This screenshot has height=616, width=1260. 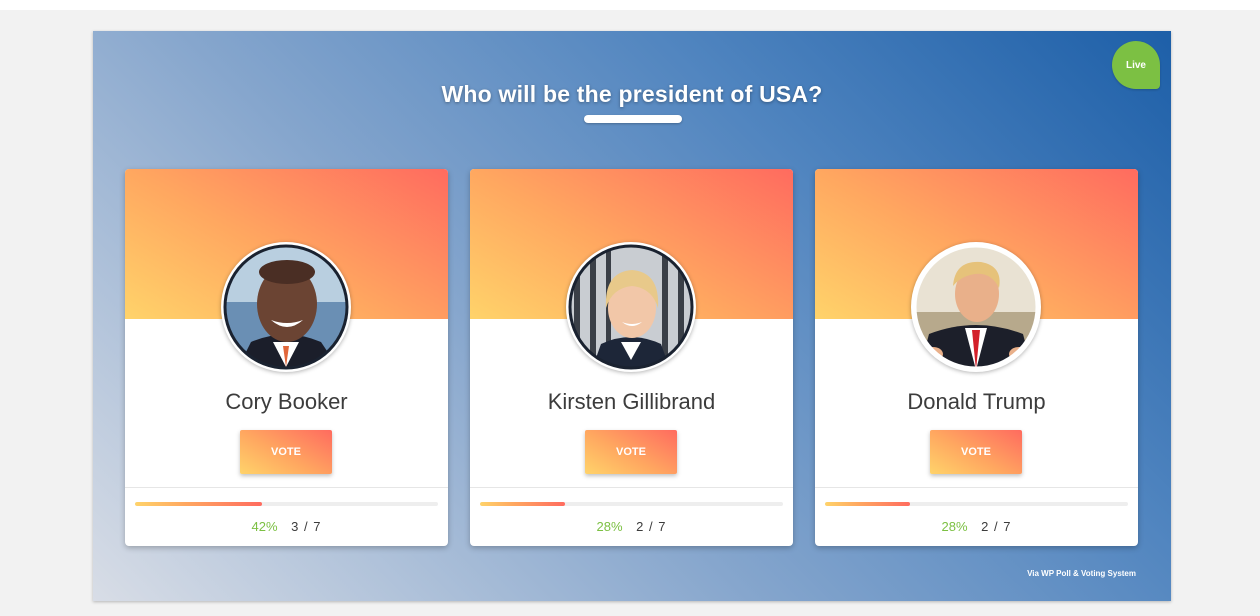 What do you see at coordinates (286, 401) in the screenshot?
I see `candidate-name: Cory Booker` at bounding box center [286, 401].